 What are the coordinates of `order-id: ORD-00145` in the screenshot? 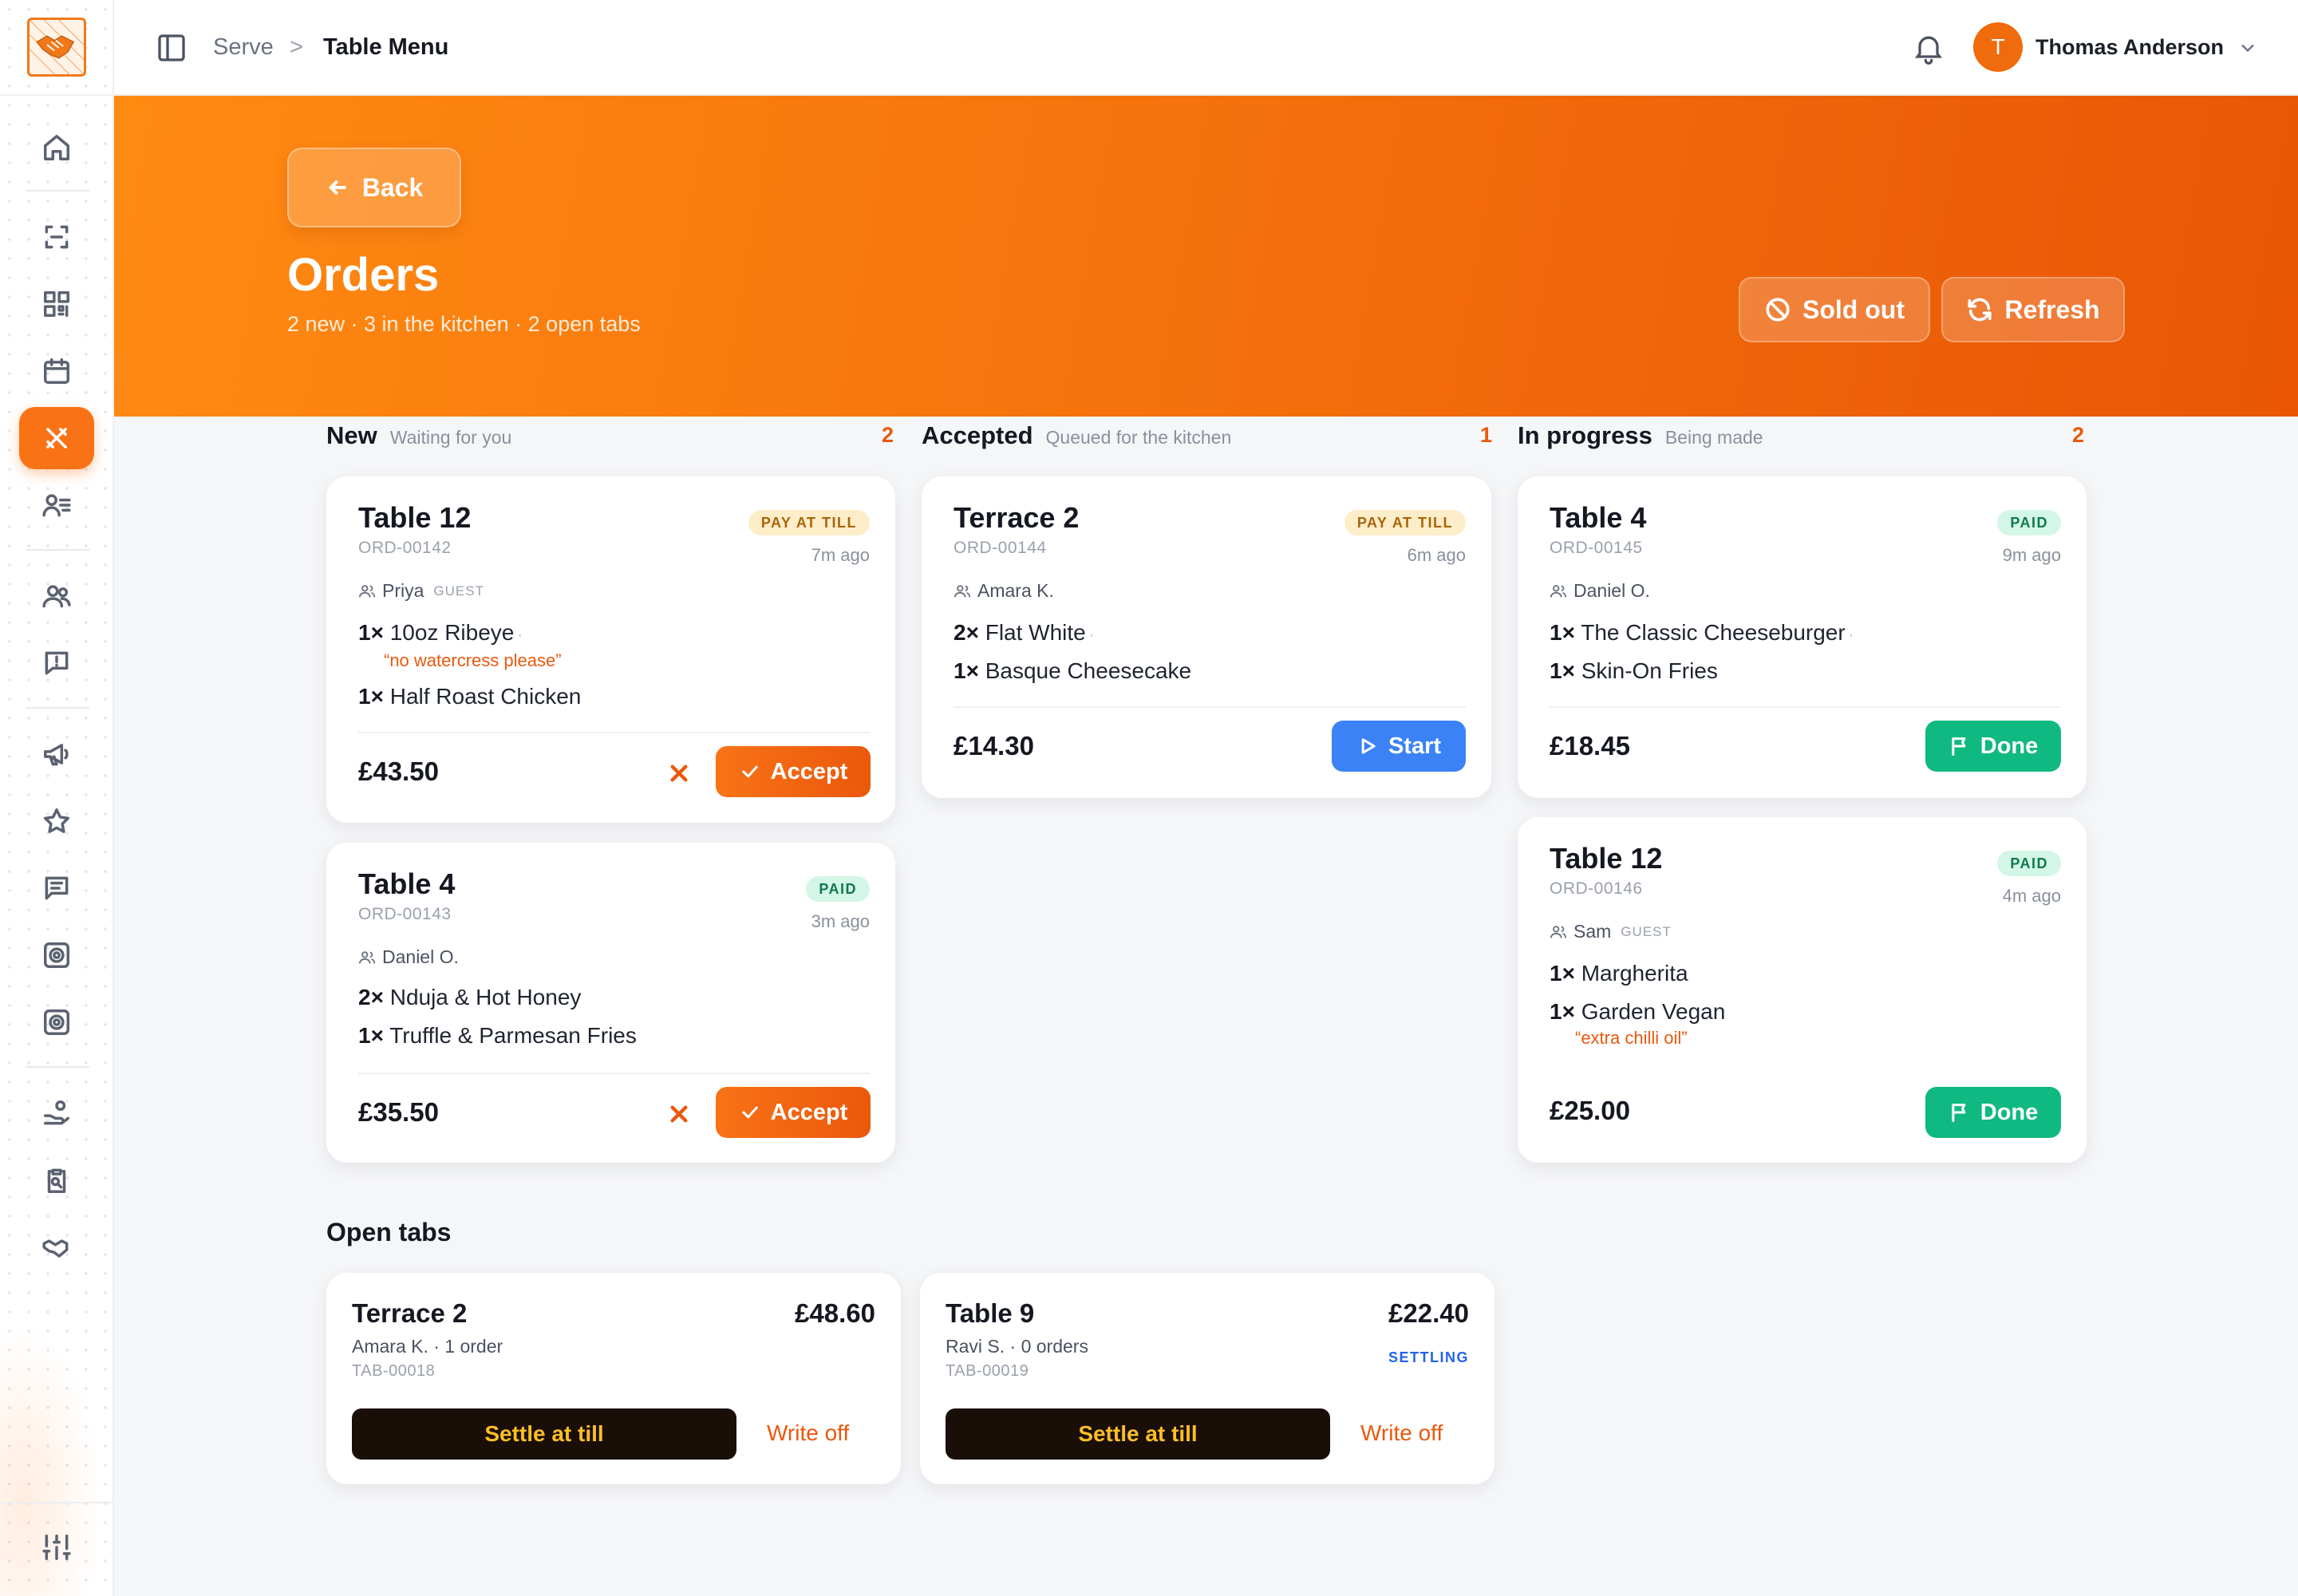 It's located at (1596, 548).